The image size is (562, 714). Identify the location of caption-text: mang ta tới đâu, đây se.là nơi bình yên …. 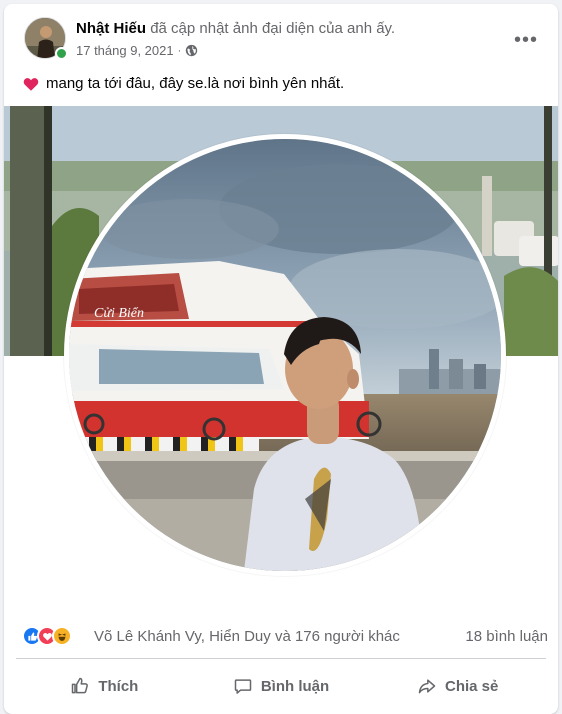
(195, 83).